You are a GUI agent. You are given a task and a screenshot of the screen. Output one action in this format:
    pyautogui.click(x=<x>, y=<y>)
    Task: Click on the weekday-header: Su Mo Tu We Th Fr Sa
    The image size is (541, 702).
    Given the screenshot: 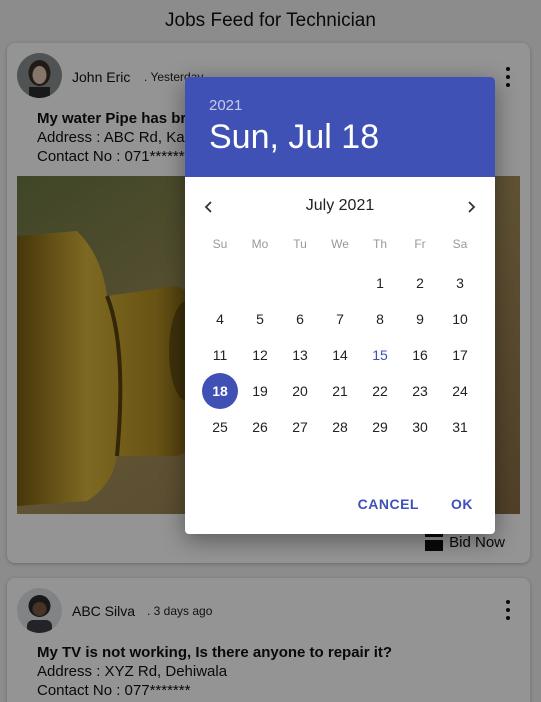 What is the action you would take?
    pyautogui.click(x=340, y=244)
    